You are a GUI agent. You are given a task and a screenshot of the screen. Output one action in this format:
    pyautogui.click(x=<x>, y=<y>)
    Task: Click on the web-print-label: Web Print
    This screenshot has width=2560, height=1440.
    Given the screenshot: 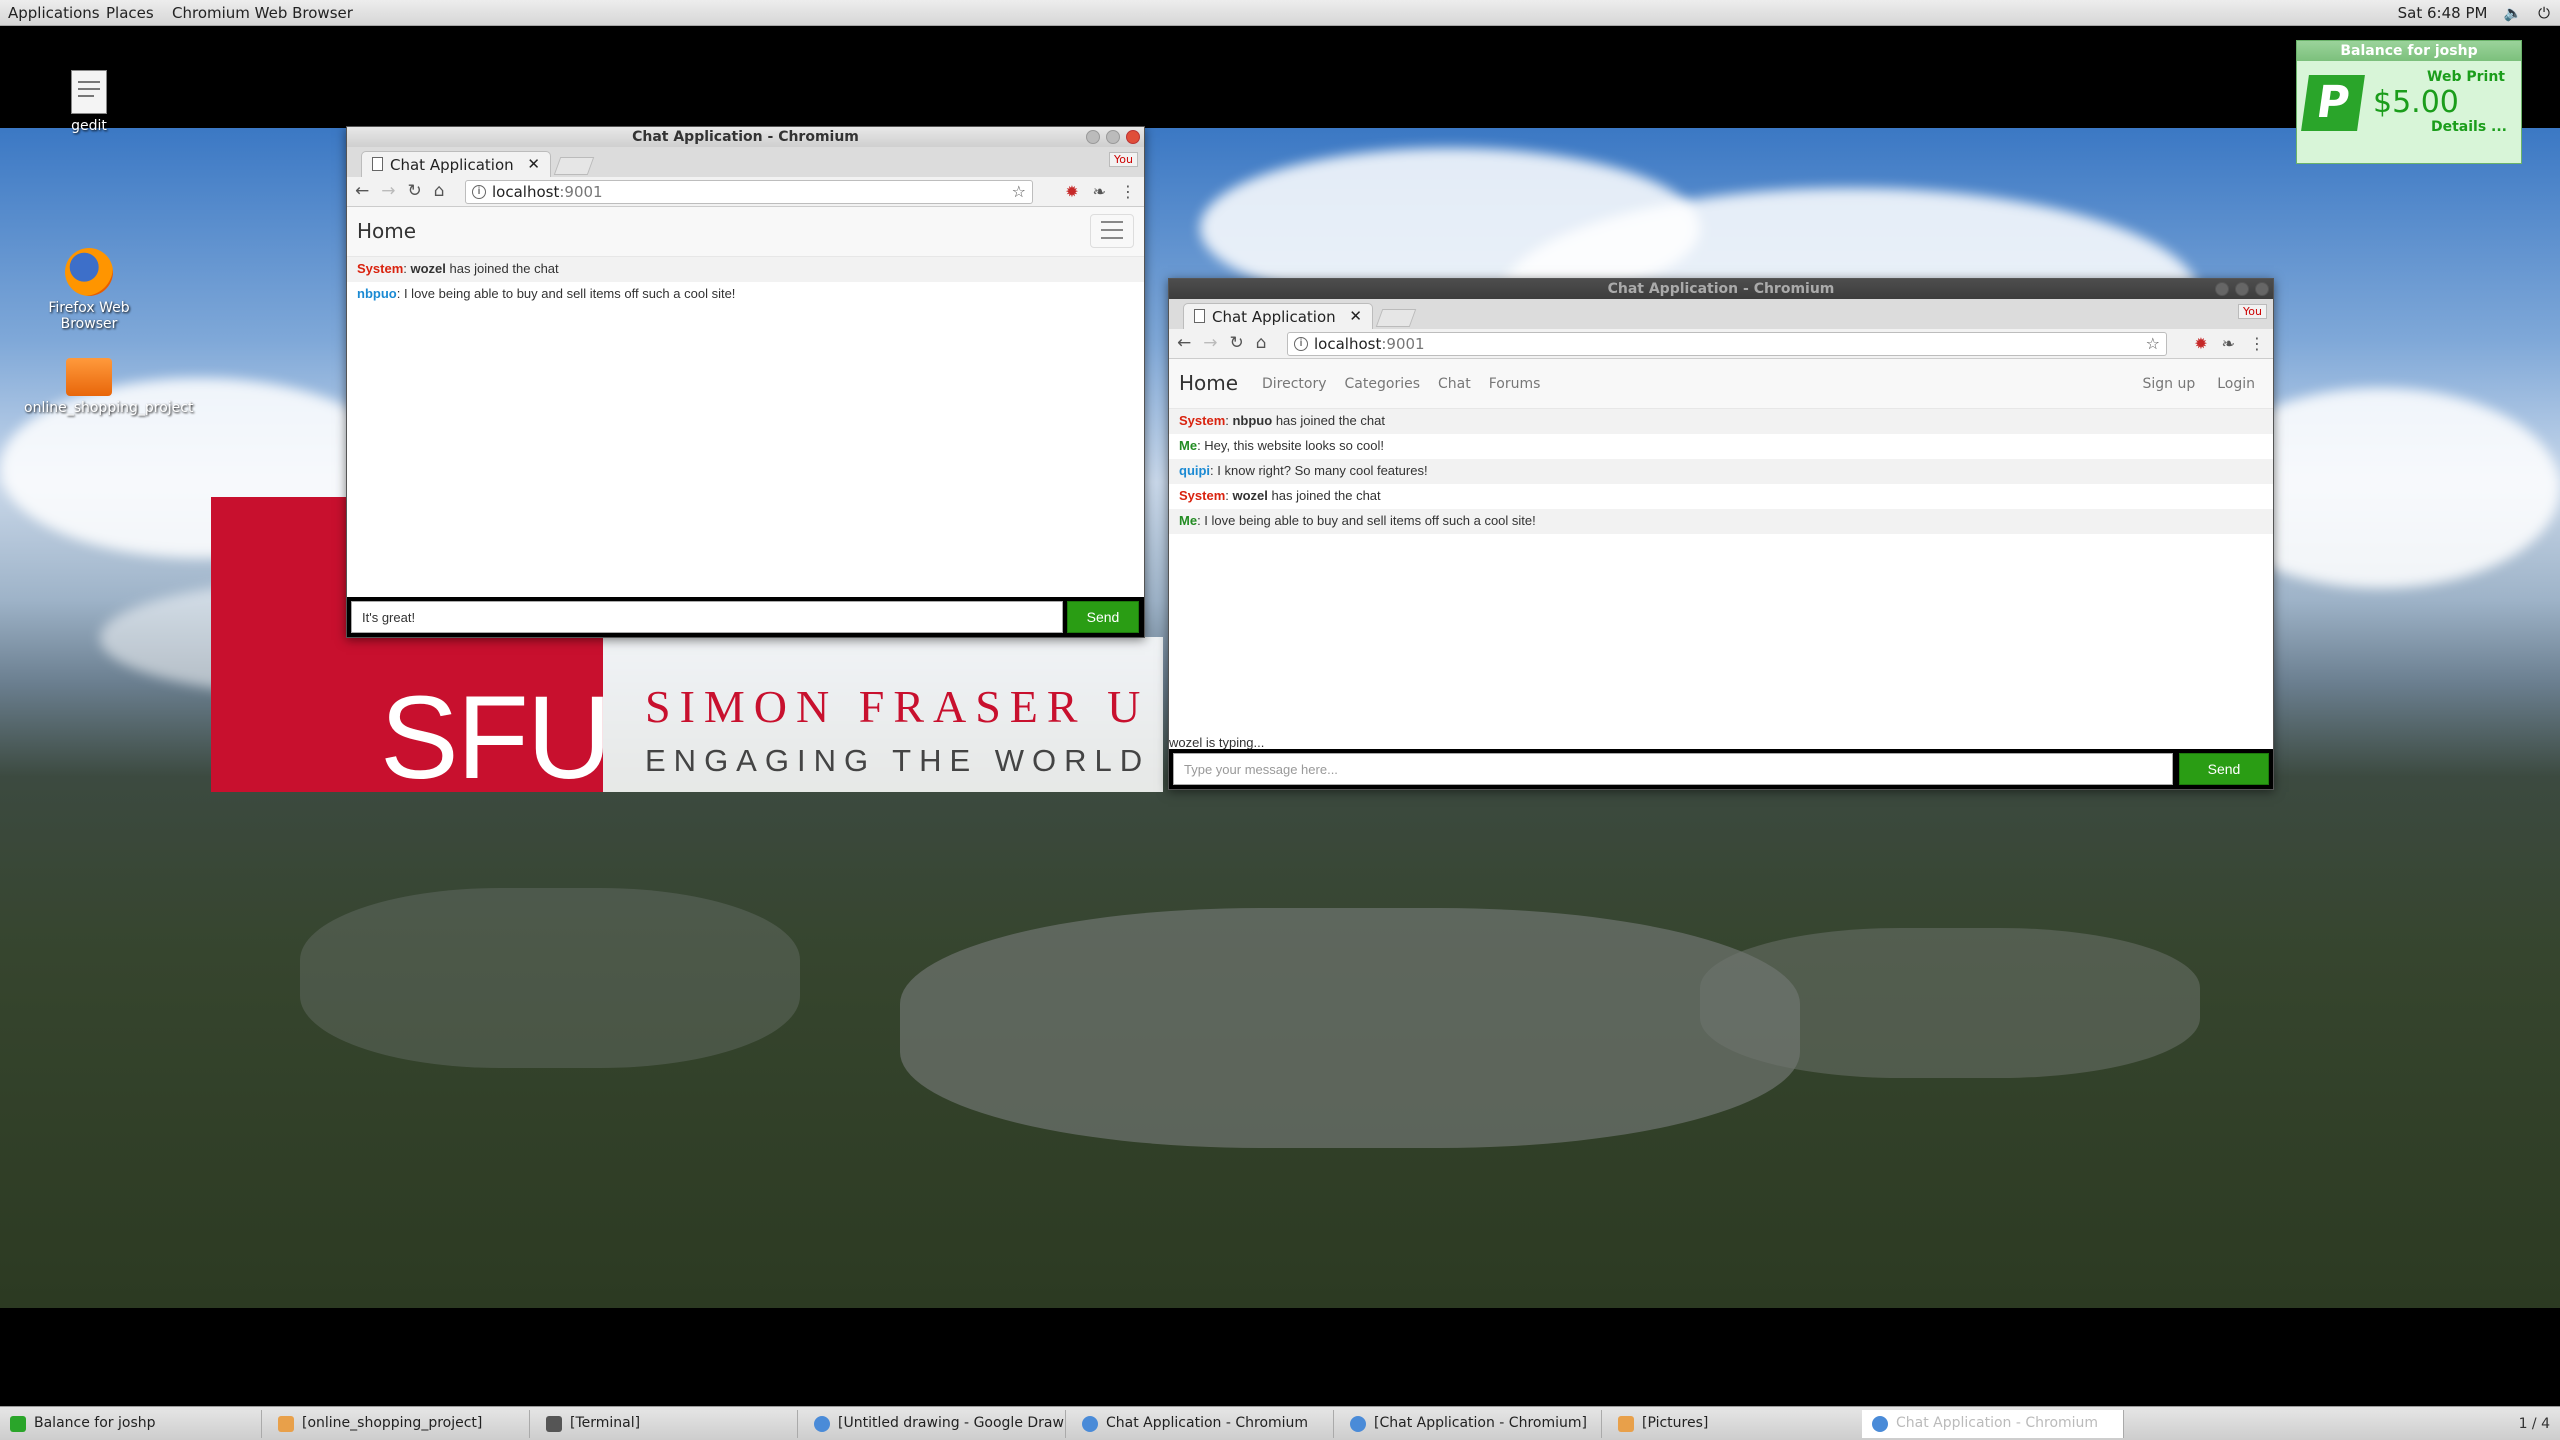 What is the action you would take?
    pyautogui.click(x=2466, y=77)
    